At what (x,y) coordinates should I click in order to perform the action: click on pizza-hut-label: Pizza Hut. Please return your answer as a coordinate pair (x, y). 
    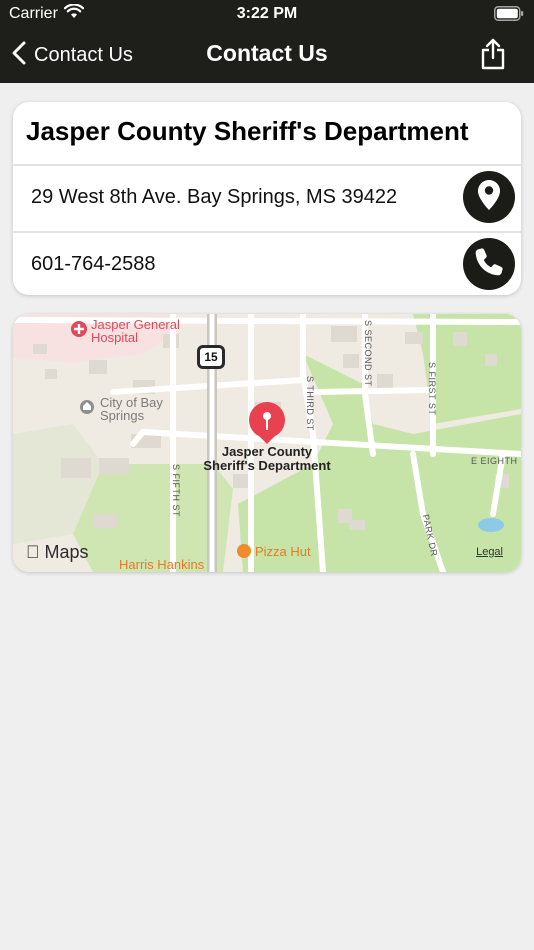
    Looking at the image, I should click on (283, 551).